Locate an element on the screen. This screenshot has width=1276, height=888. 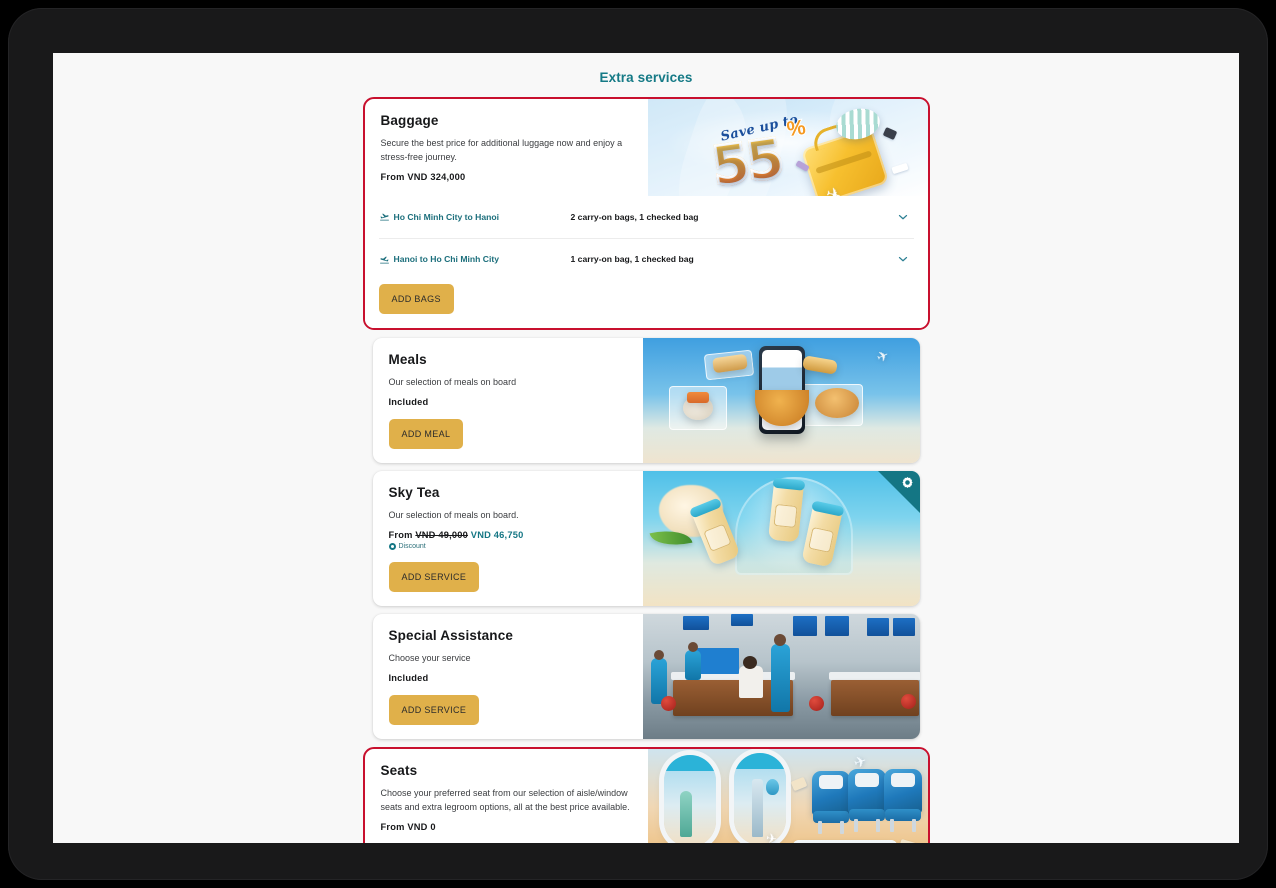
discount-badge: Discount is located at coordinates (507, 546).